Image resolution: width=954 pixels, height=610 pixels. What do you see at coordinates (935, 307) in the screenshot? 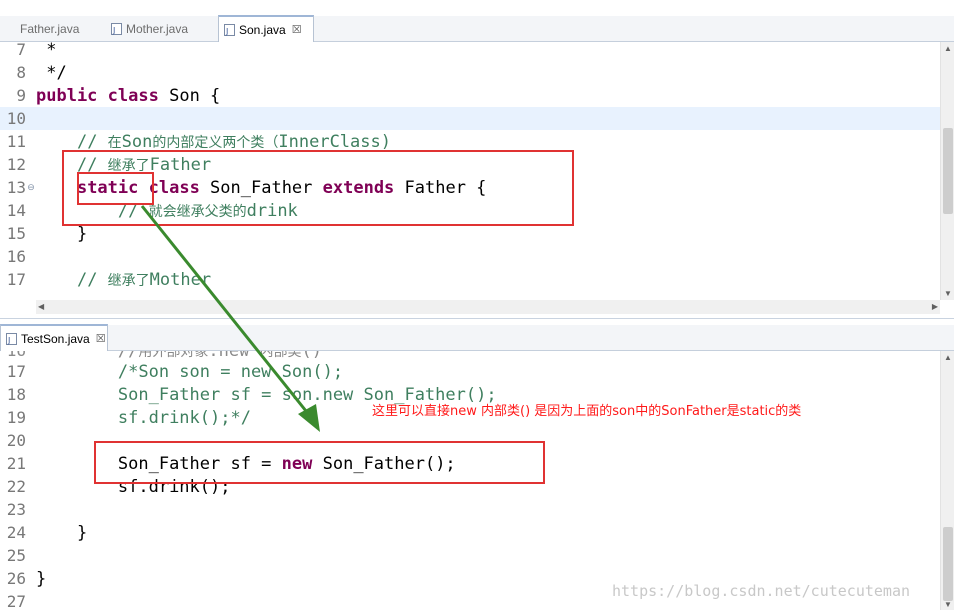
I see `scroll-right-icon: ▶` at bounding box center [935, 307].